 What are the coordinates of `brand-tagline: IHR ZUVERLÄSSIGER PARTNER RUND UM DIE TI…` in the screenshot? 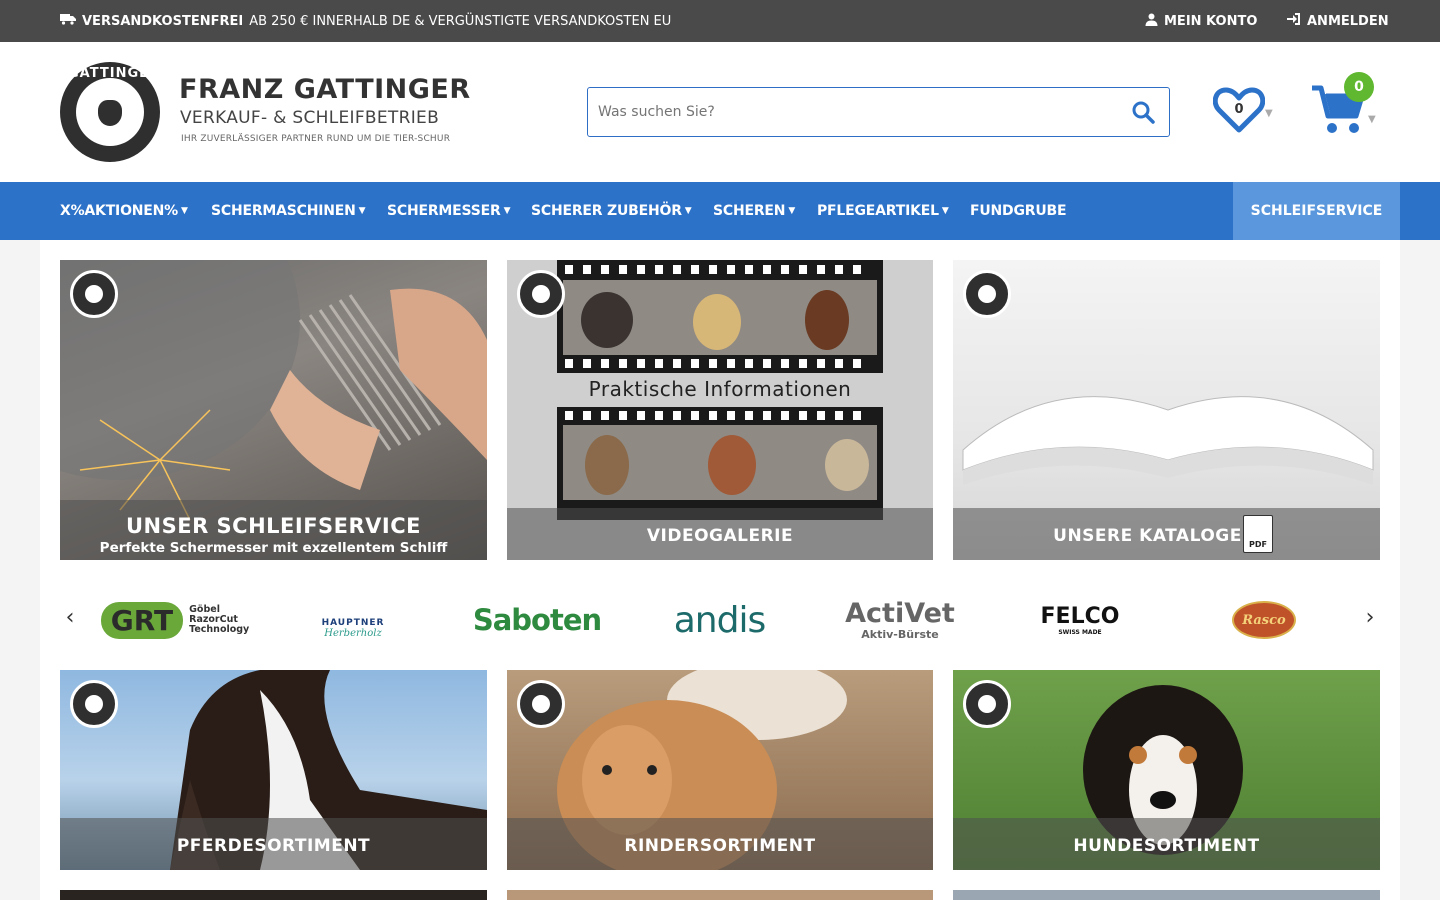 It's located at (316, 139).